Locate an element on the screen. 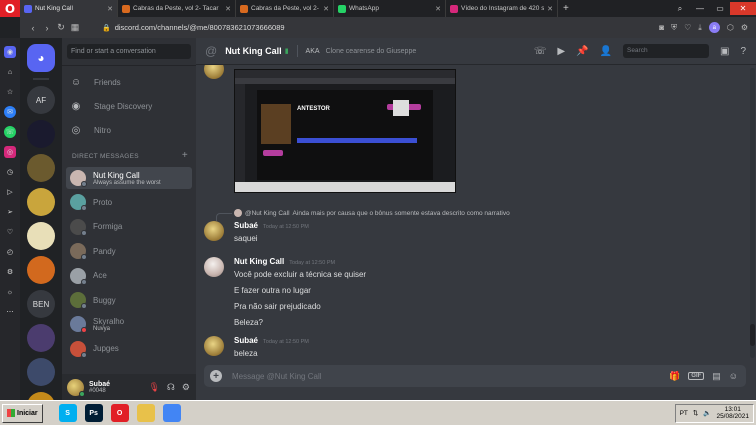 This screenshot has width=756, height=425. forward-icon: › is located at coordinates (47, 28).